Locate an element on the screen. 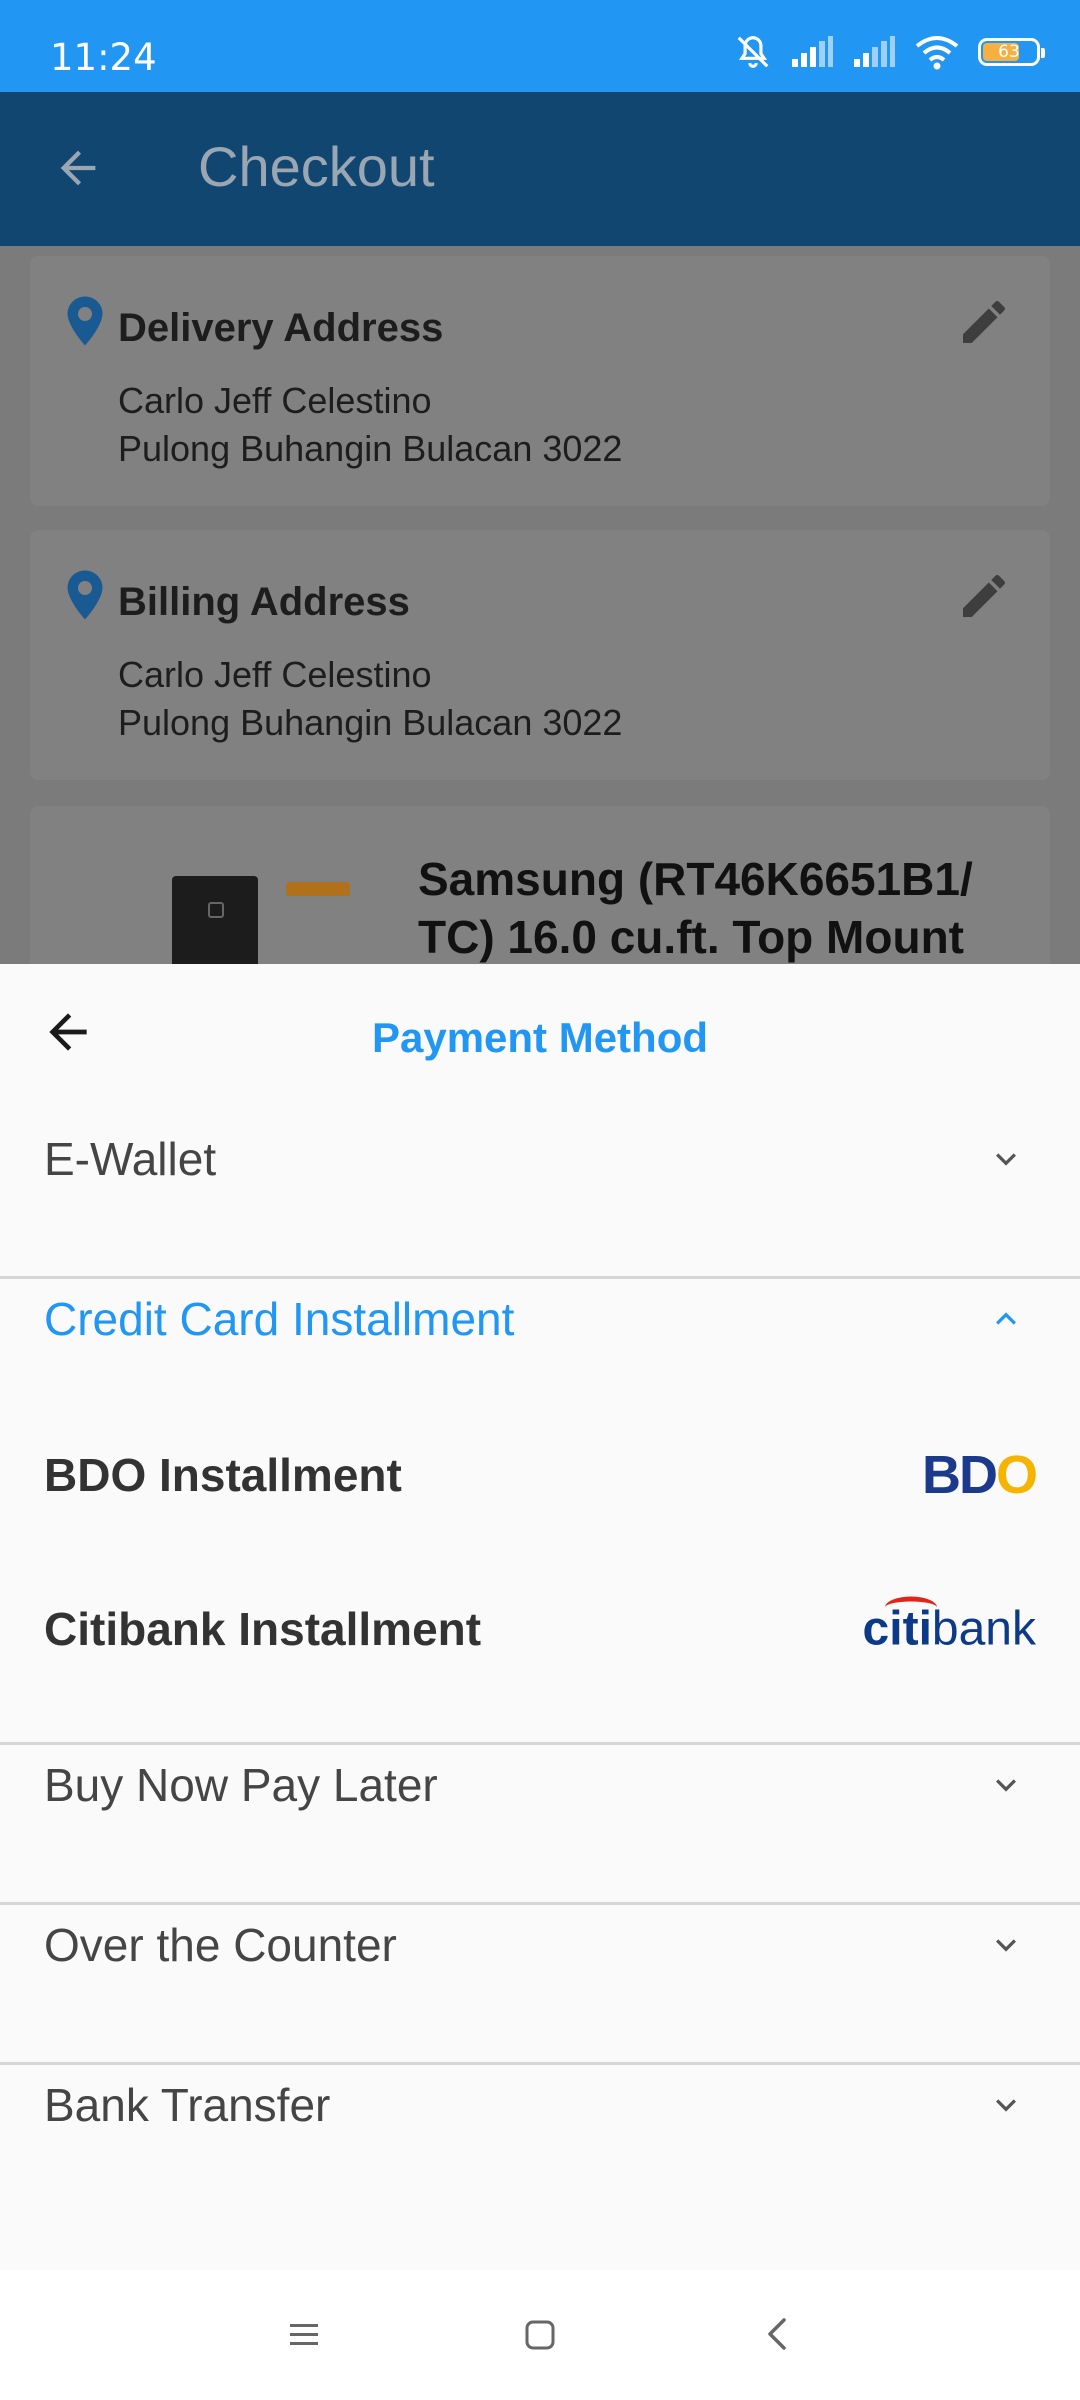 The width and height of the screenshot is (1080, 2400). wifi-icon is located at coordinates (937, 53).